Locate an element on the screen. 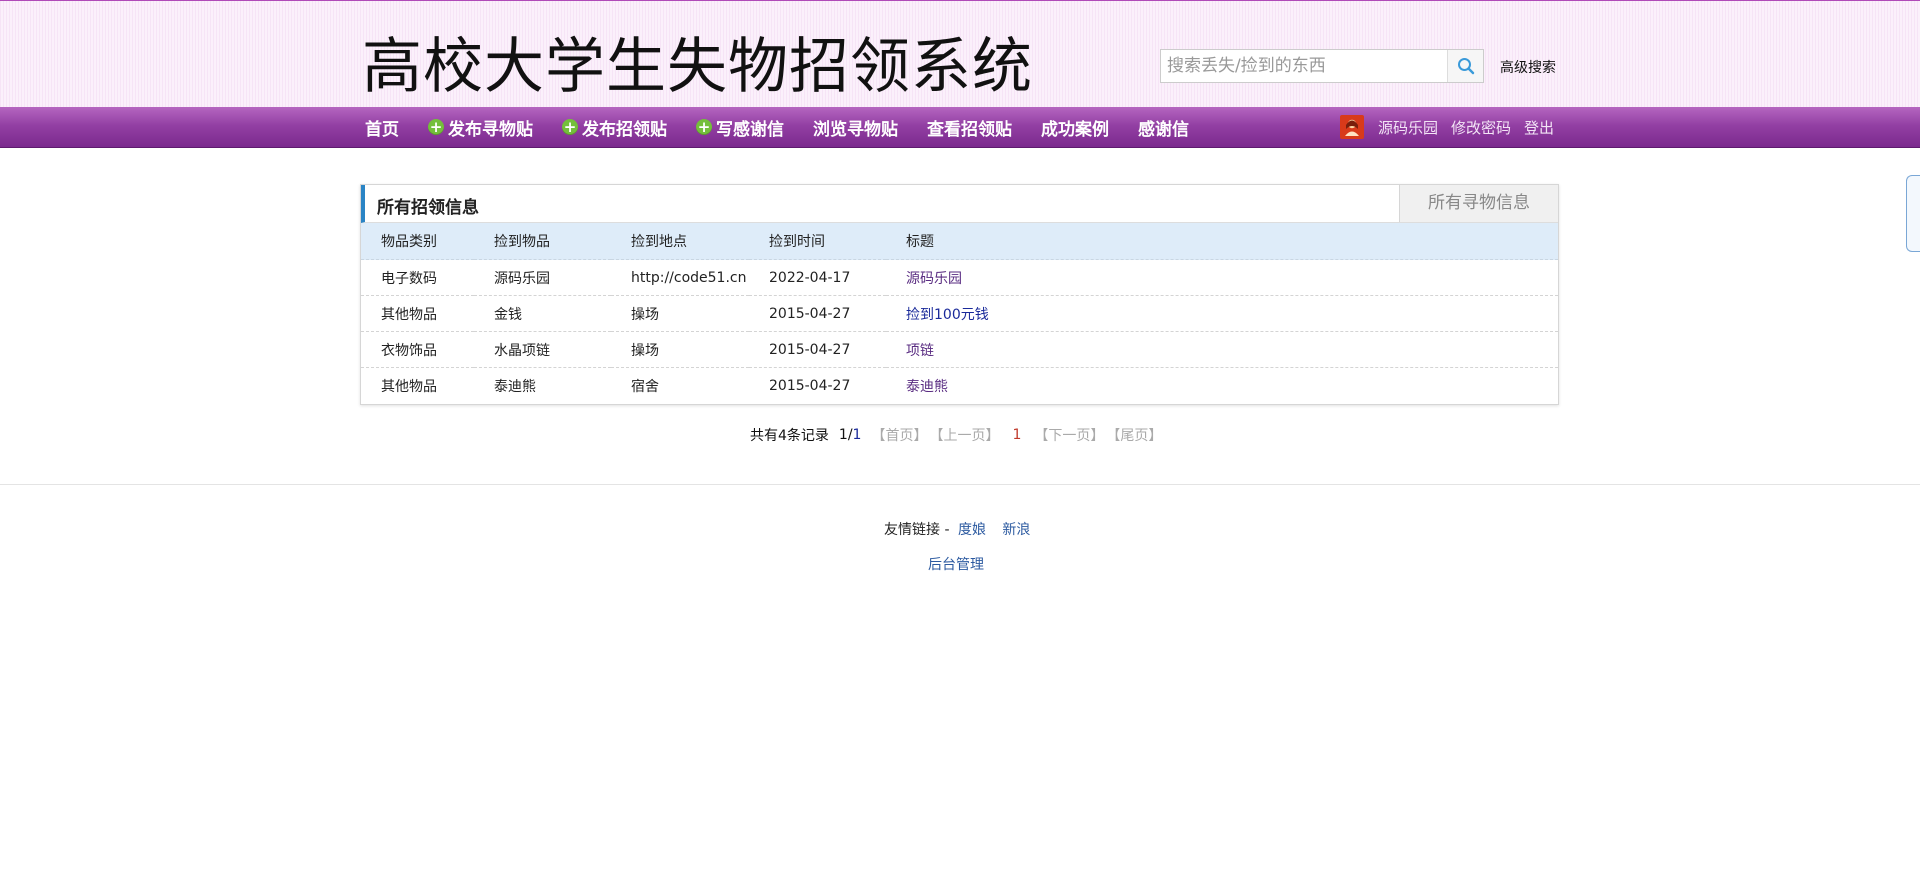 The width and height of the screenshot is (1920, 874). cell-item: 泰迪熊 is located at coordinates (515, 386).